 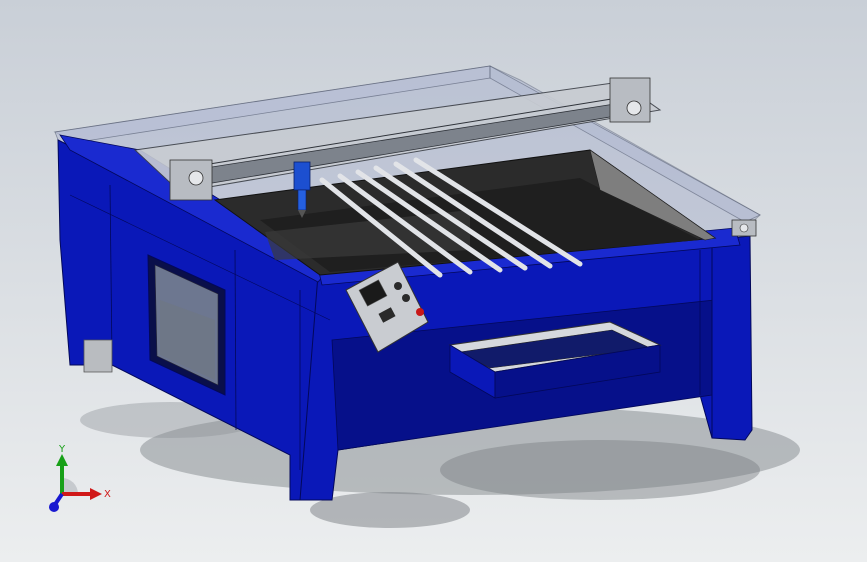 I want to click on x-arrow-icon, so click(x=96, y=494).